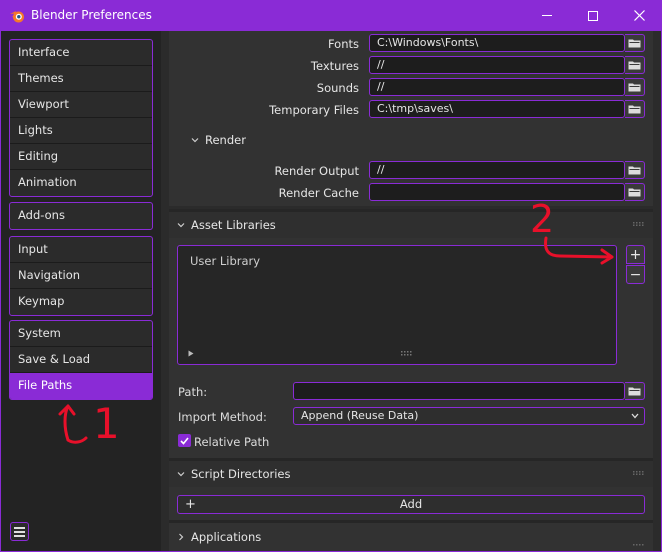  I want to click on sidebar-item-input: Input, so click(81, 250).